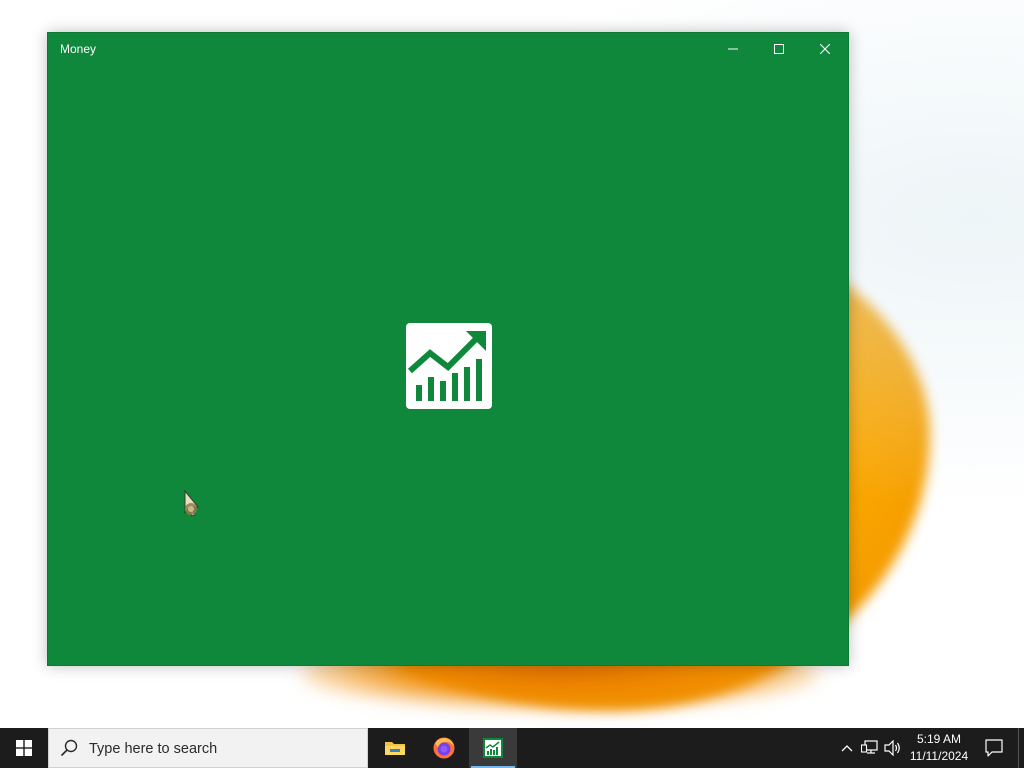  What do you see at coordinates (449, 366) in the screenshot?
I see `money-chart-logo-icon` at bounding box center [449, 366].